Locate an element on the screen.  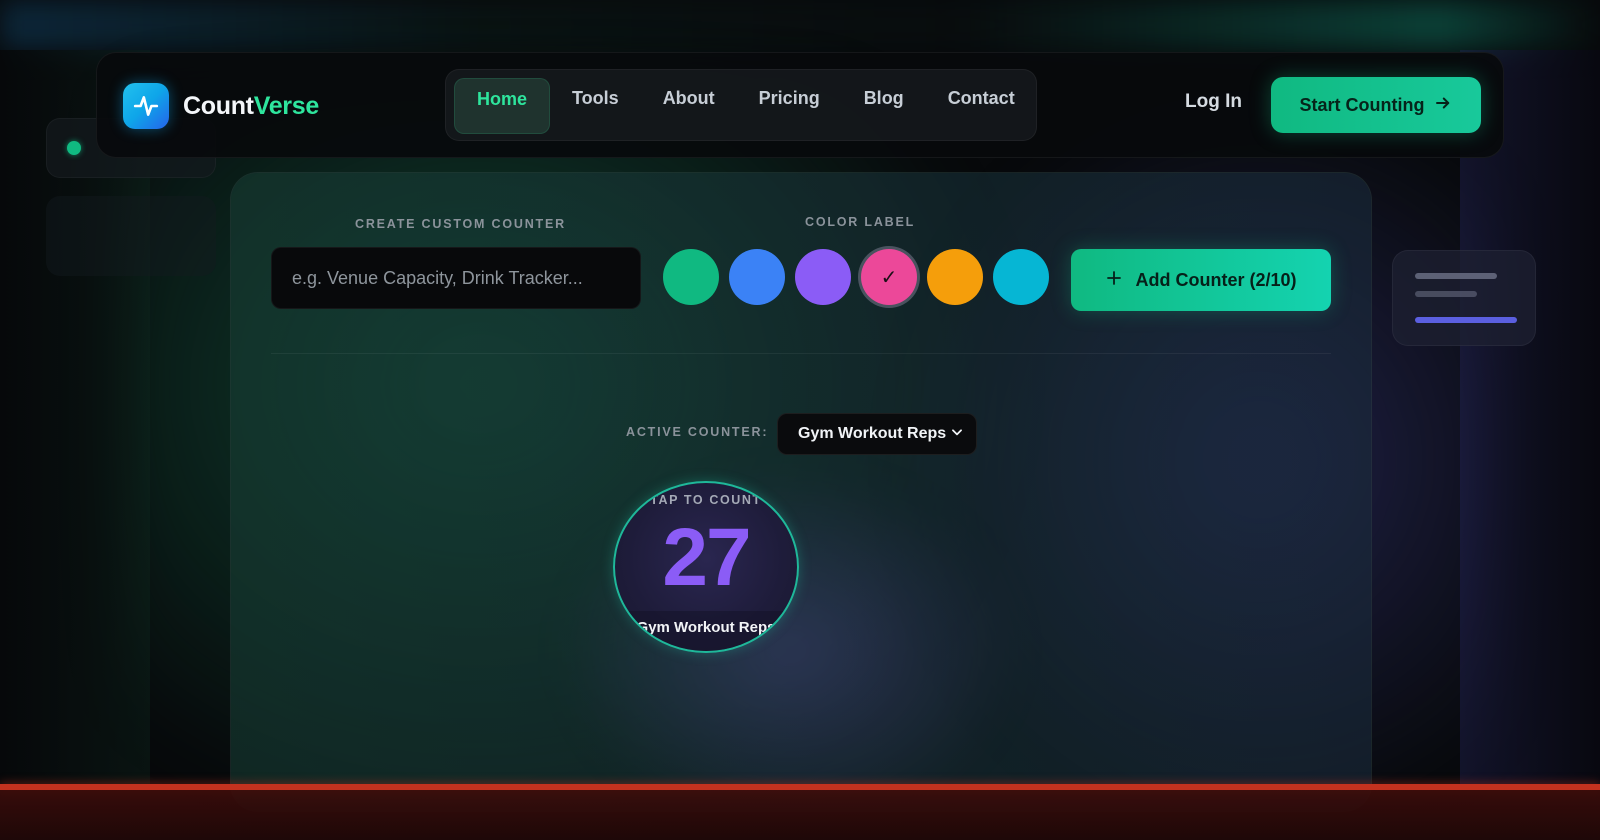
nav-link-about: About is located at coordinates (689, 106).